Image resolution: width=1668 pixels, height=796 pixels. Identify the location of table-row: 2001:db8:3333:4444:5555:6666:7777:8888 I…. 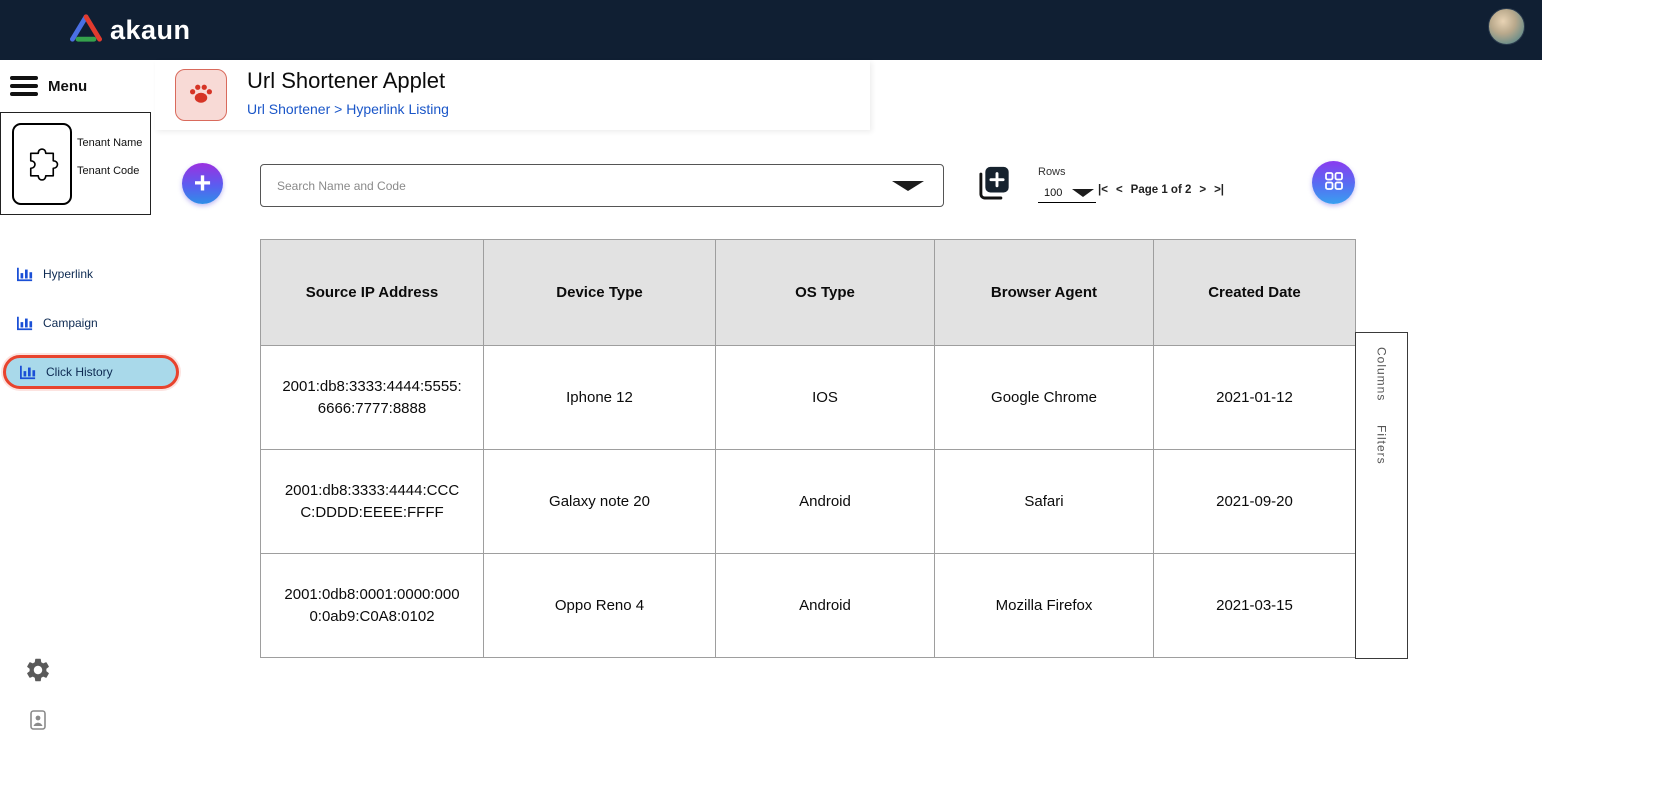
(808, 397).